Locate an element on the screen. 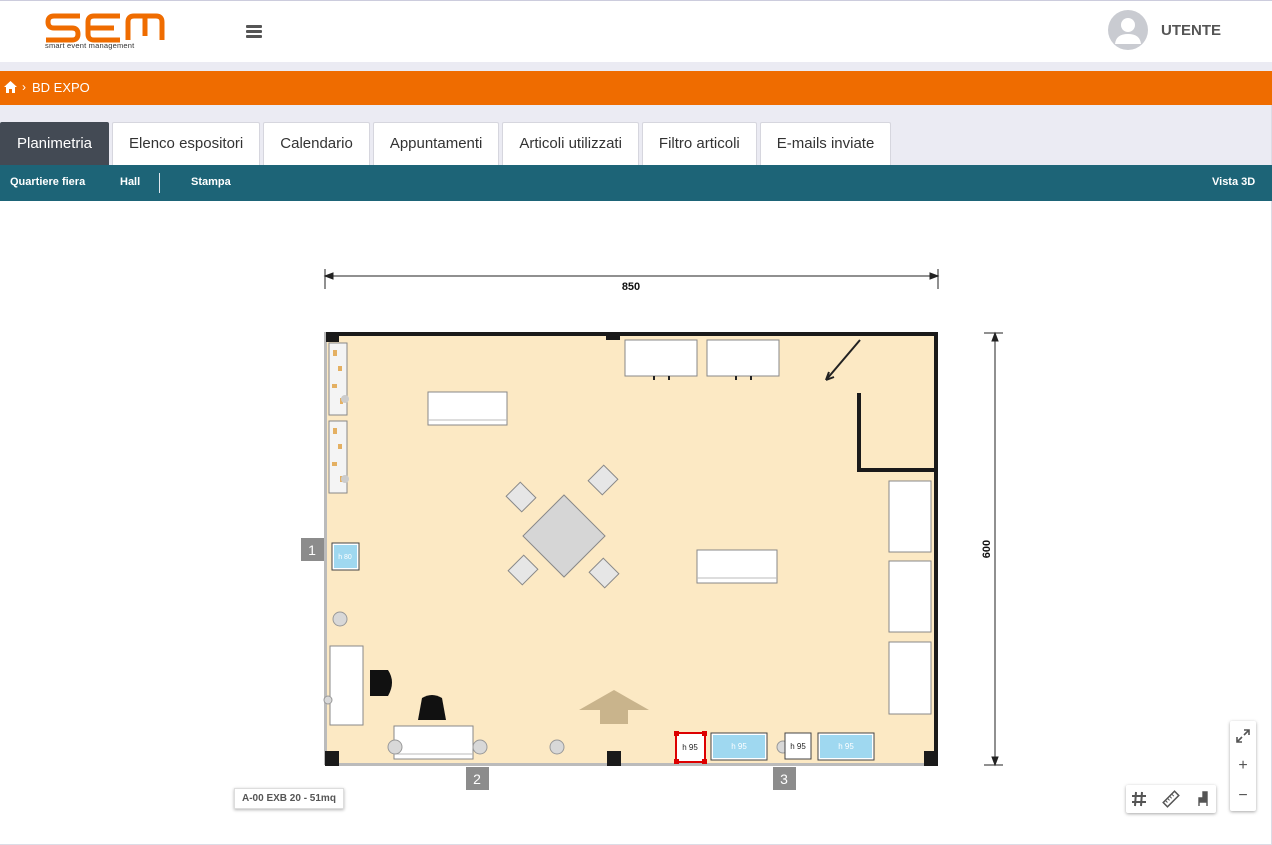  user-avatar-icon is located at coordinates (1128, 30).